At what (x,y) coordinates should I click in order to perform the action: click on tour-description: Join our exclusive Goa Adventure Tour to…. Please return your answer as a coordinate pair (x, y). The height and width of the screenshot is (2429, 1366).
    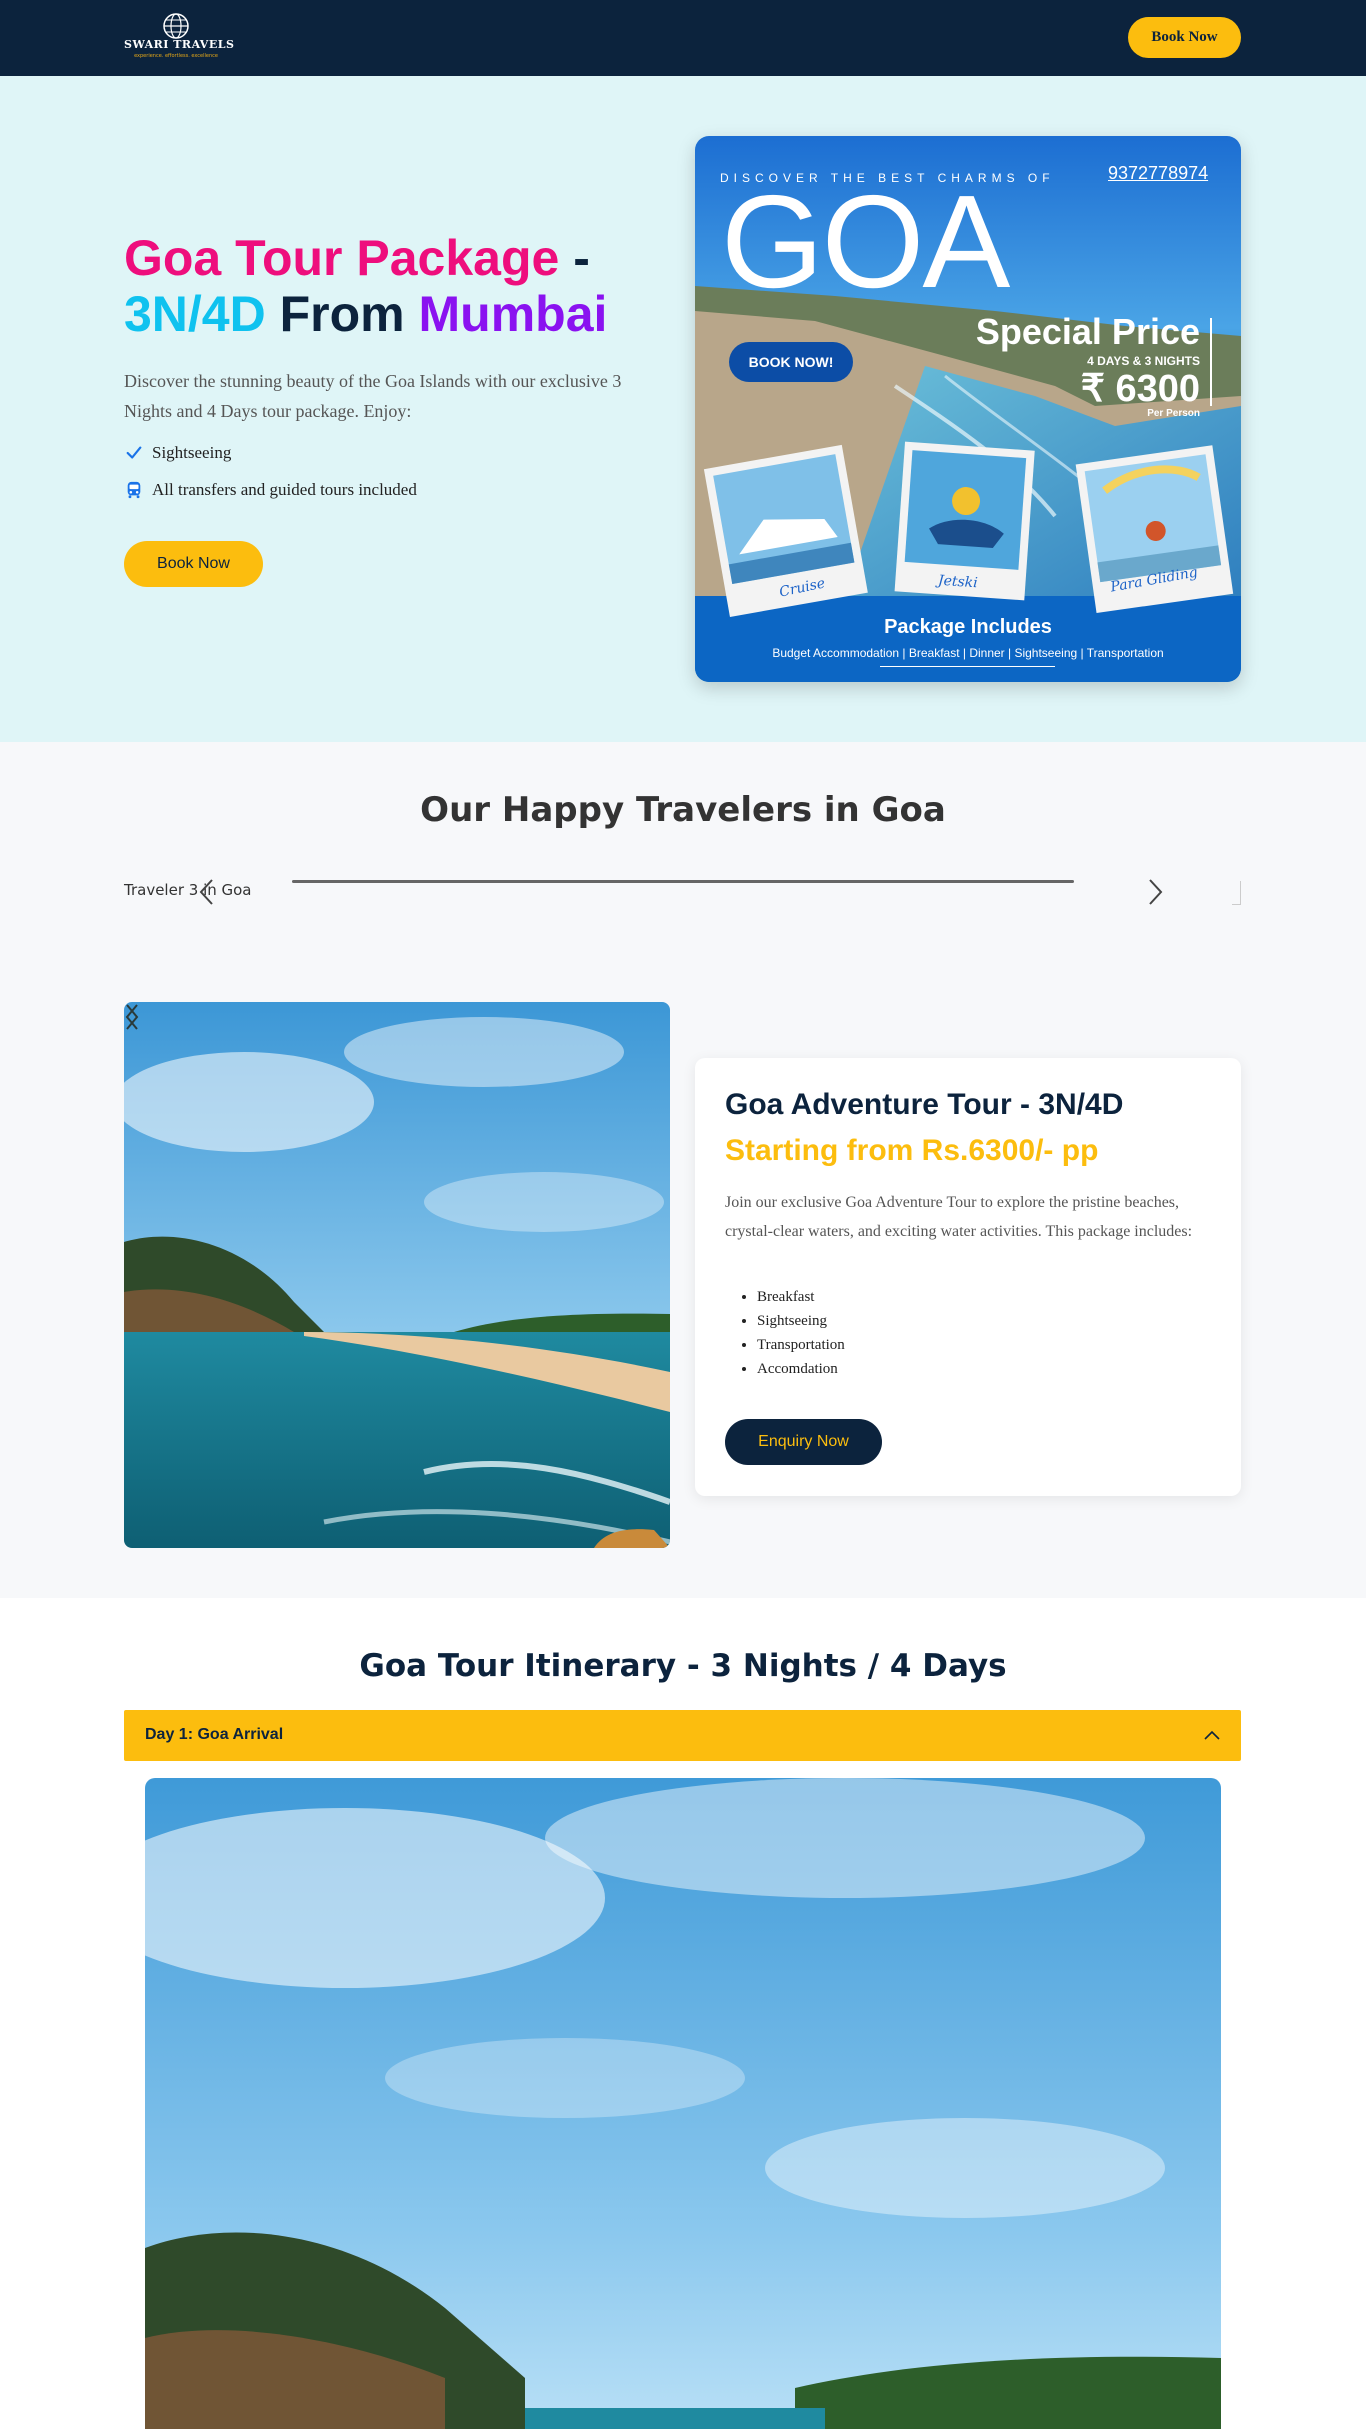
    Looking at the image, I should click on (959, 1217).